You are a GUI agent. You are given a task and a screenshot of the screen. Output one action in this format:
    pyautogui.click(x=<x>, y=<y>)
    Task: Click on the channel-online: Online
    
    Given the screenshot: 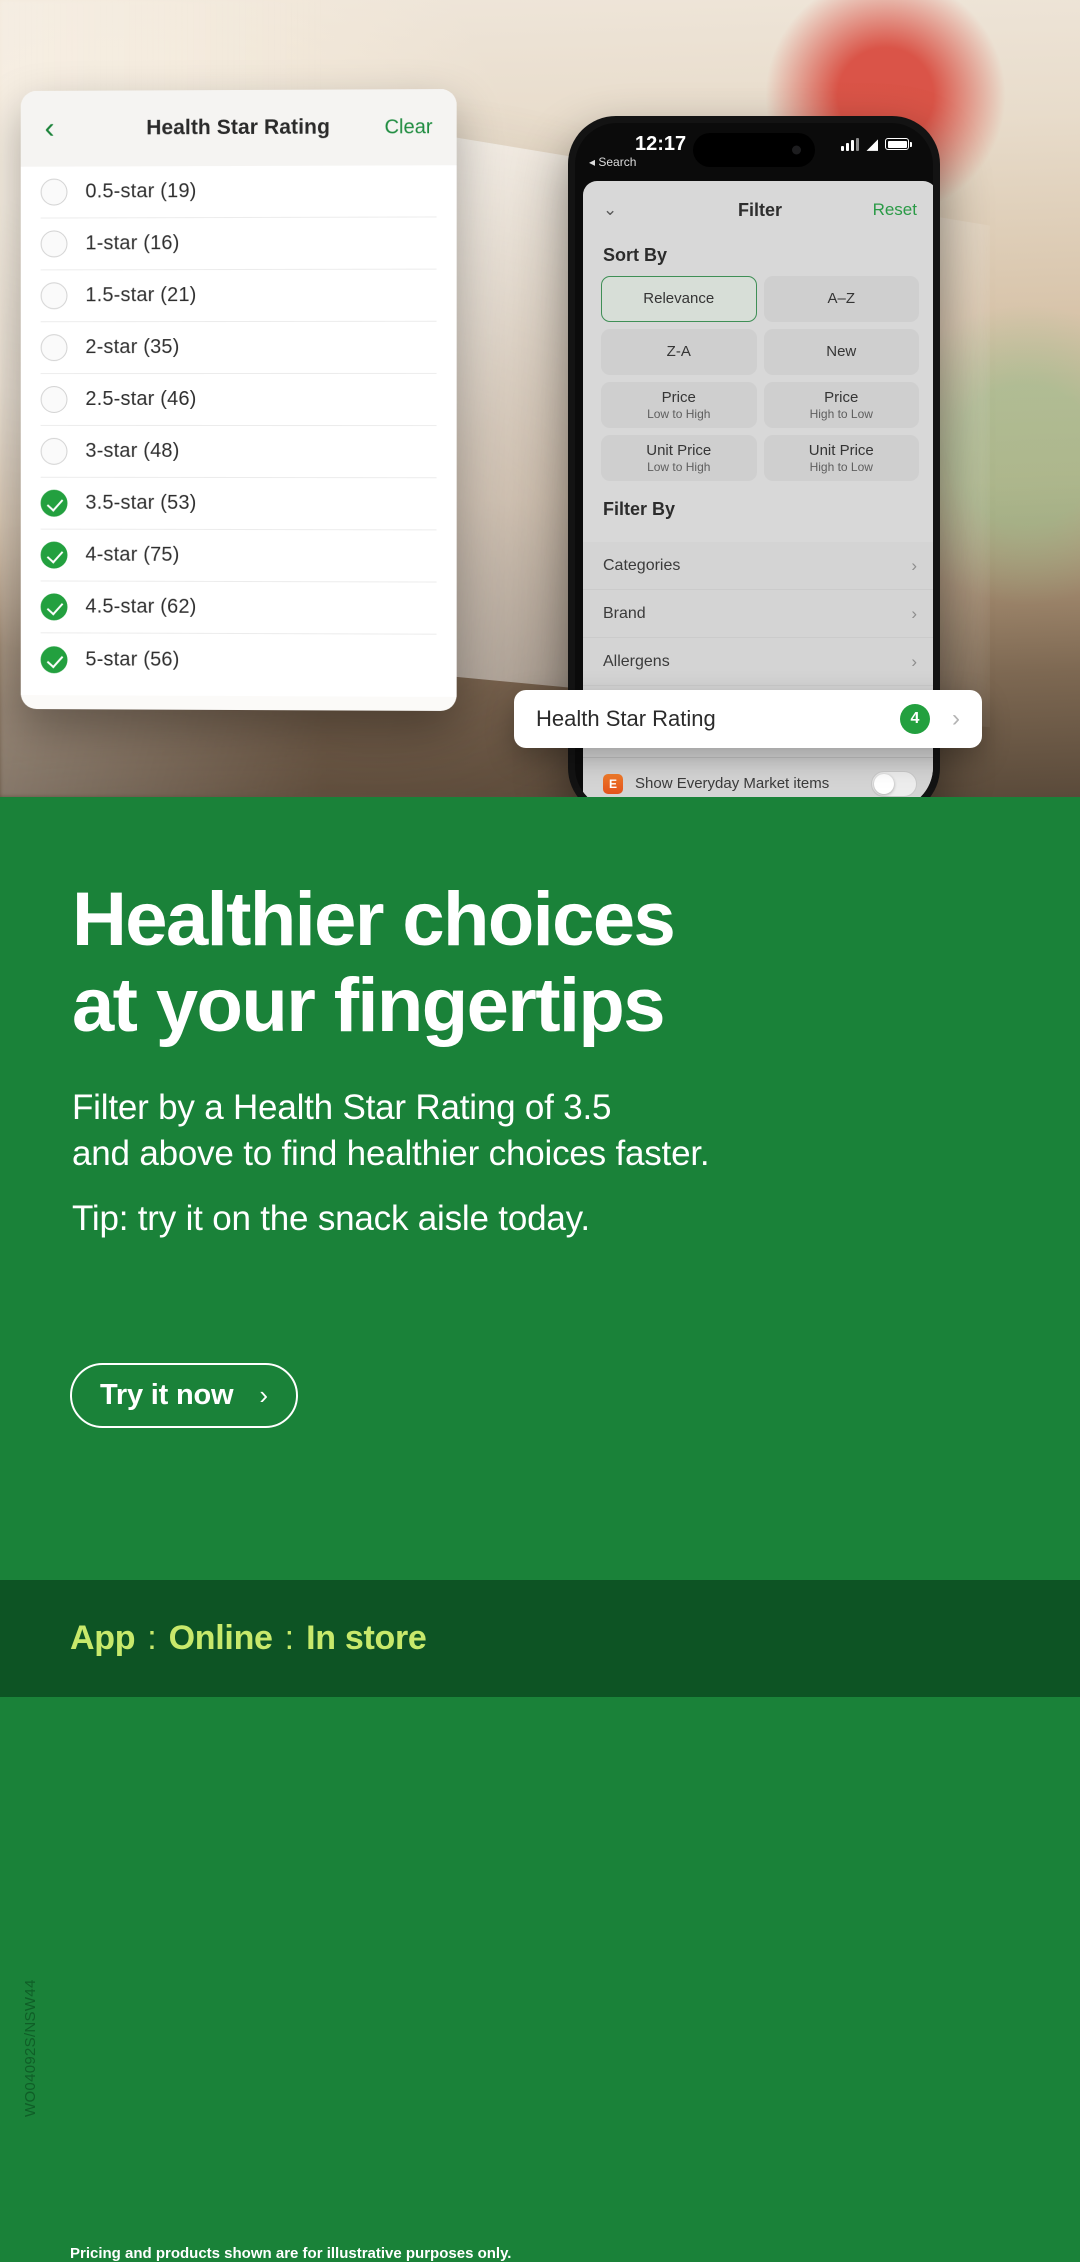 What is the action you would take?
    pyautogui.click(x=220, y=1638)
    